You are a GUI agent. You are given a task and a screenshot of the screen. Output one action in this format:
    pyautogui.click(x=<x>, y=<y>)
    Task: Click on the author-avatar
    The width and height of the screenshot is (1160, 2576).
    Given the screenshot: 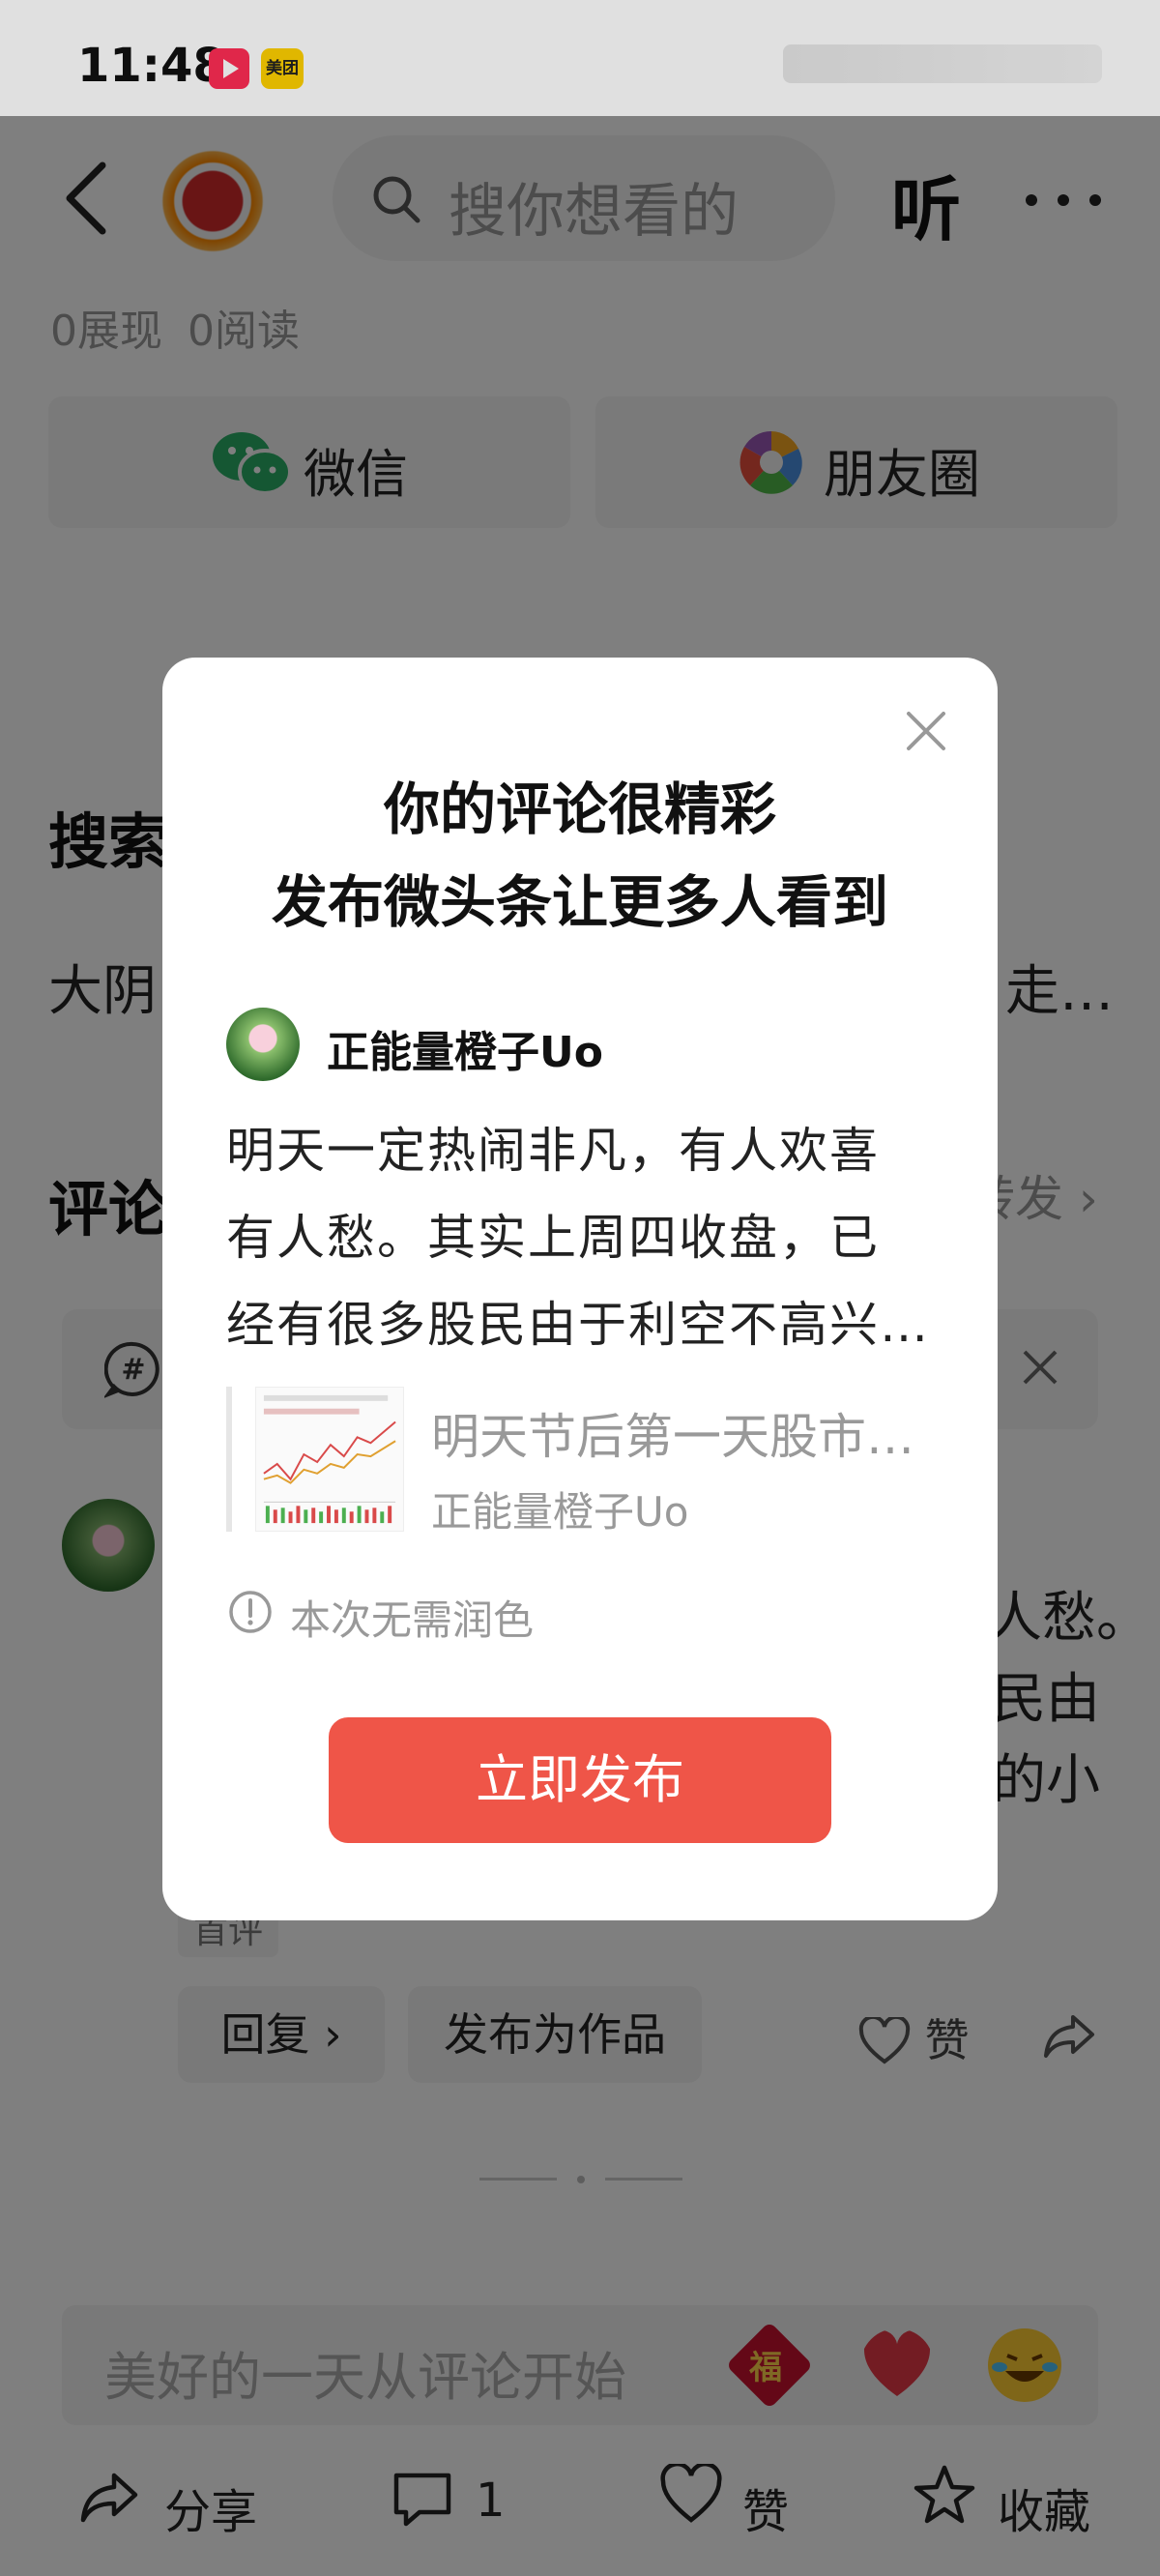 What is the action you would take?
    pyautogui.click(x=263, y=1044)
    